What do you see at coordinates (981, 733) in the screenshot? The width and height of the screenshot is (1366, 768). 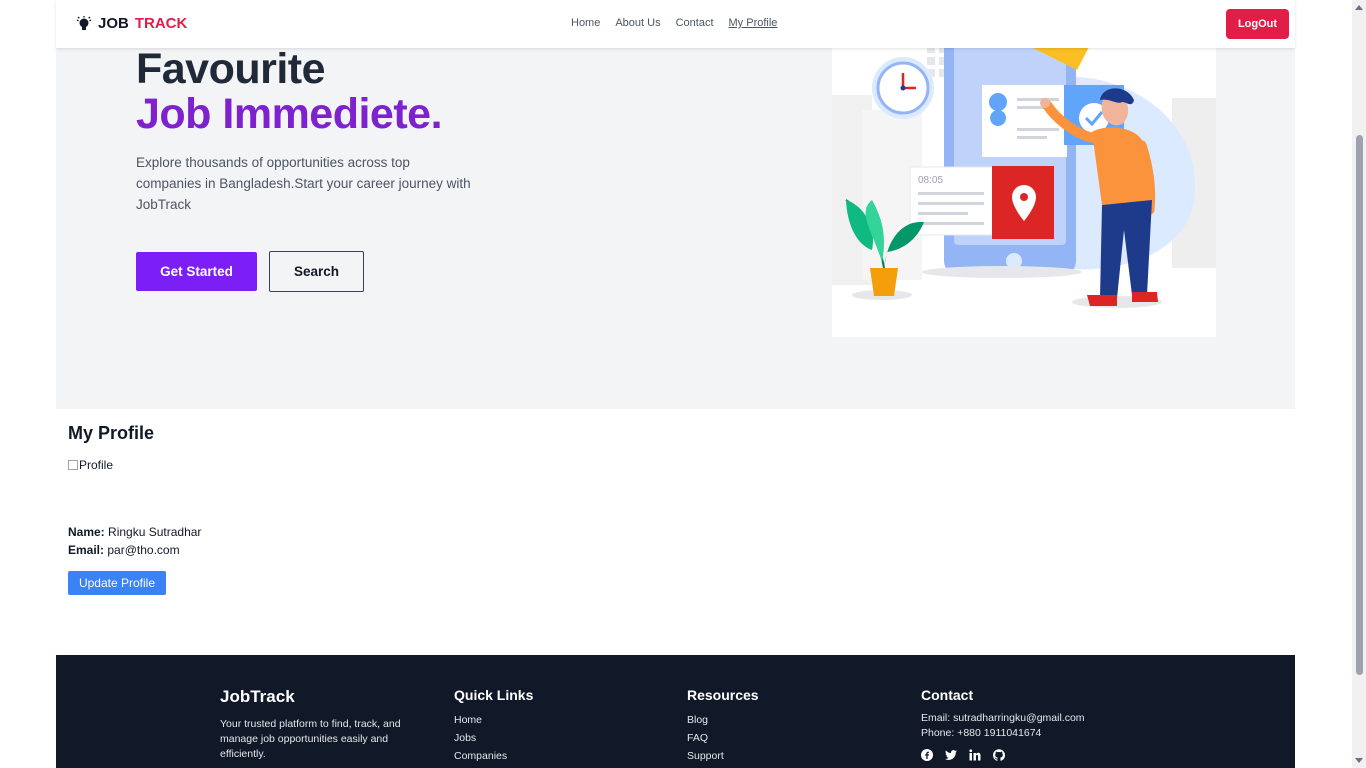 I see `contact-phone: Phone: +880 1911041674` at bounding box center [981, 733].